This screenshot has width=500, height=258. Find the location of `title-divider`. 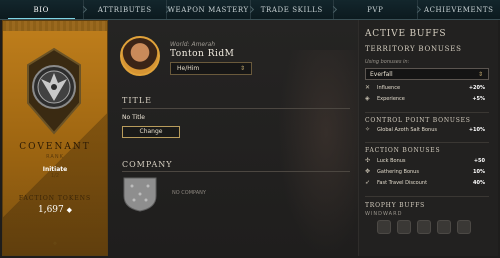

title-divider is located at coordinates (236, 108).